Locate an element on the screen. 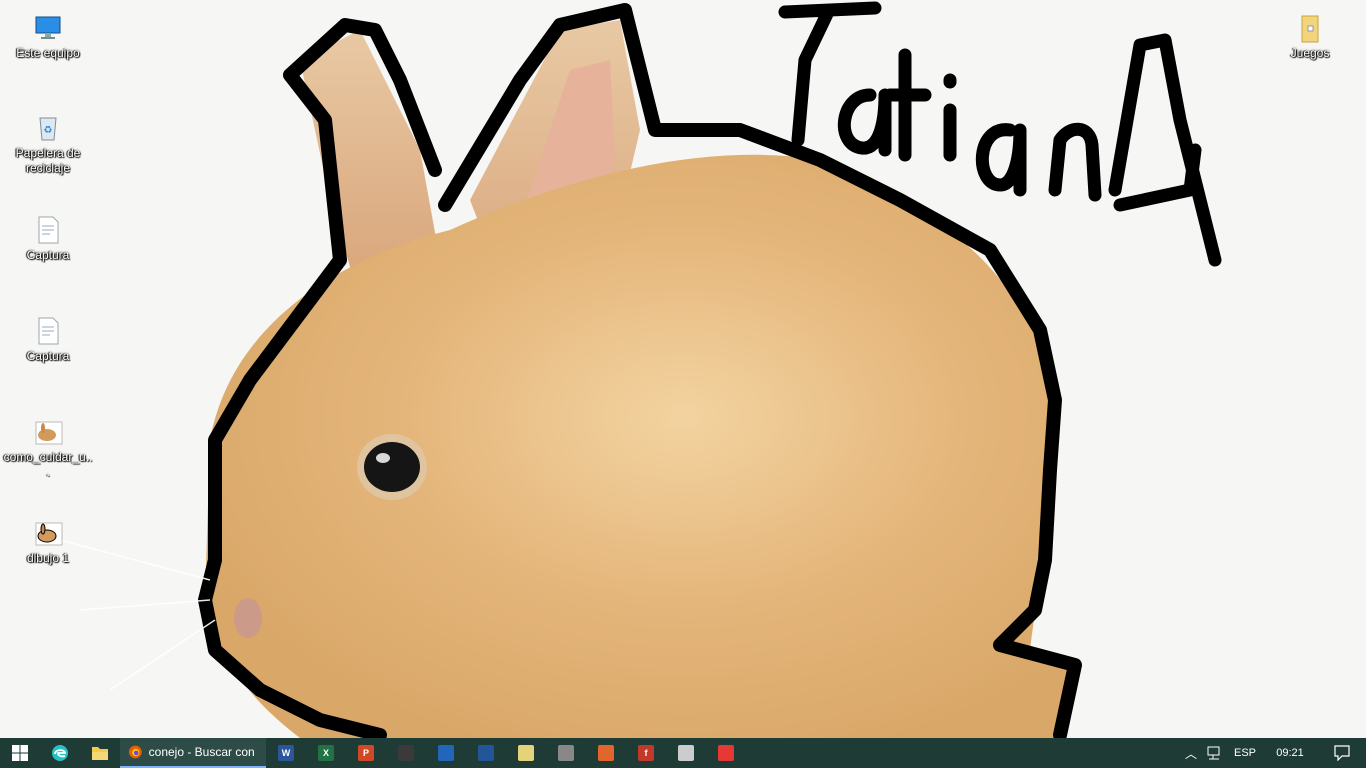  powerpoint-icon: P is located at coordinates (366, 753).